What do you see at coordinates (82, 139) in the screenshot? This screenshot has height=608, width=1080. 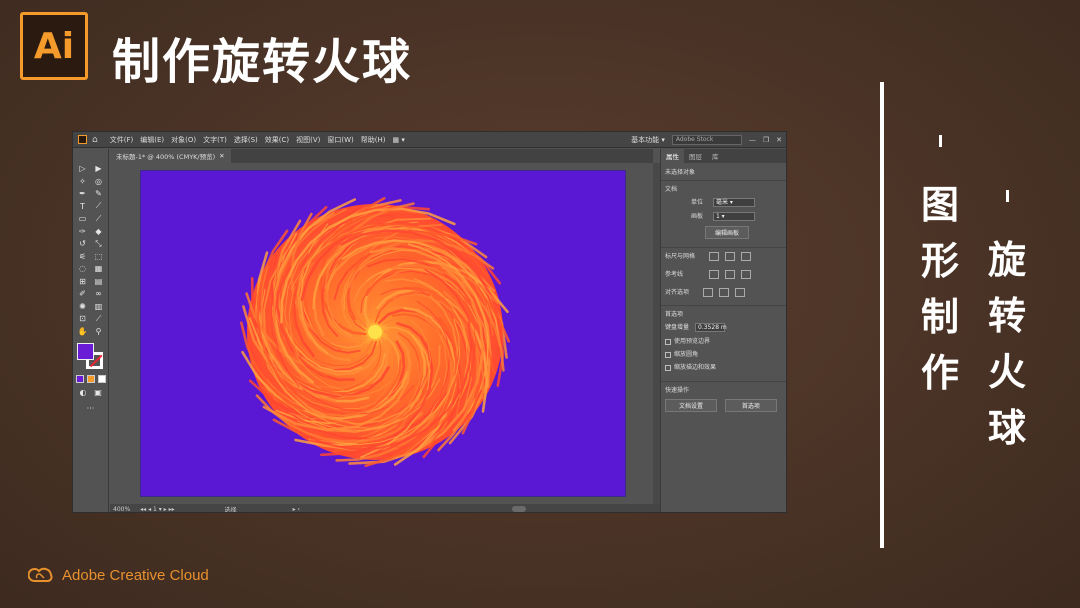 I see `app-icon` at bounding box center [82, 139].